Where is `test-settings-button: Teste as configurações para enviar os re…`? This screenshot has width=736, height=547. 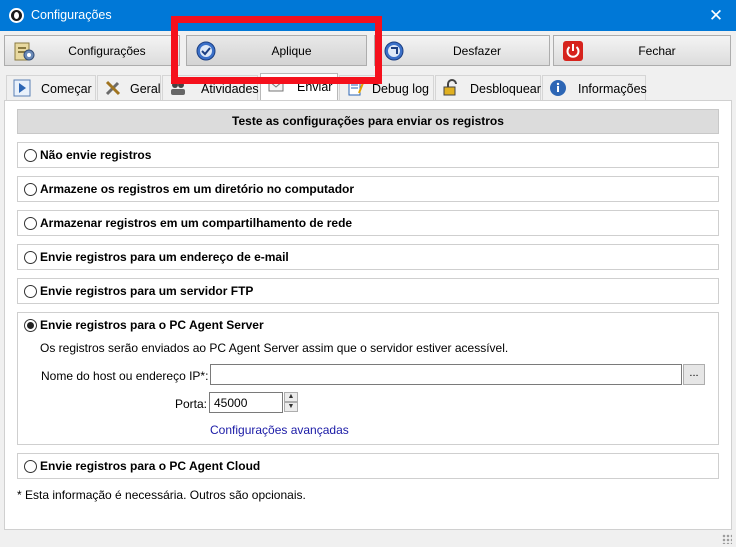 test-settings-button: Teste as configurações para enviar os re… is located at coordinates (368, 121).